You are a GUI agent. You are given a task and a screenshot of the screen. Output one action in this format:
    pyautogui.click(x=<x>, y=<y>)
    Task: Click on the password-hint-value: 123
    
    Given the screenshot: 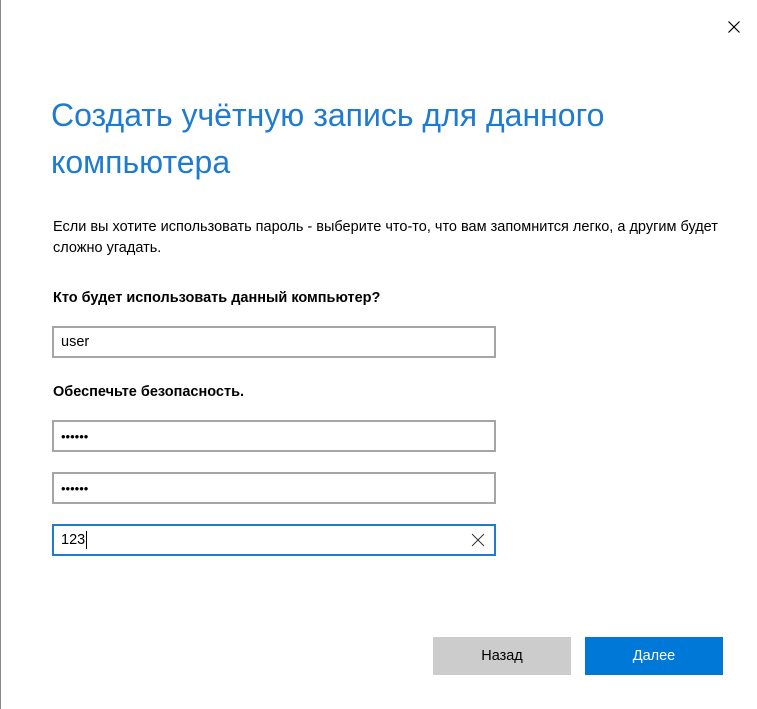 What is the action you would take?
    pyautogui.click(x=73, y=540)
    